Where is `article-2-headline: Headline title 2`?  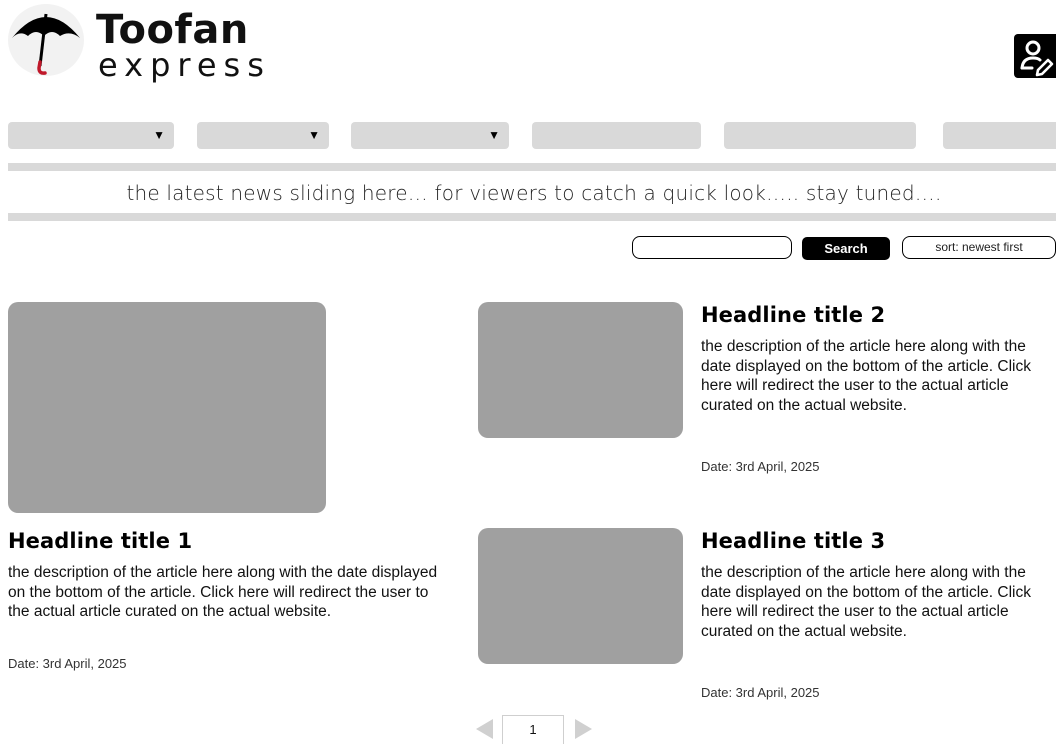 article-2-headline: Headline title 2 is located at coordinates (871, 315).